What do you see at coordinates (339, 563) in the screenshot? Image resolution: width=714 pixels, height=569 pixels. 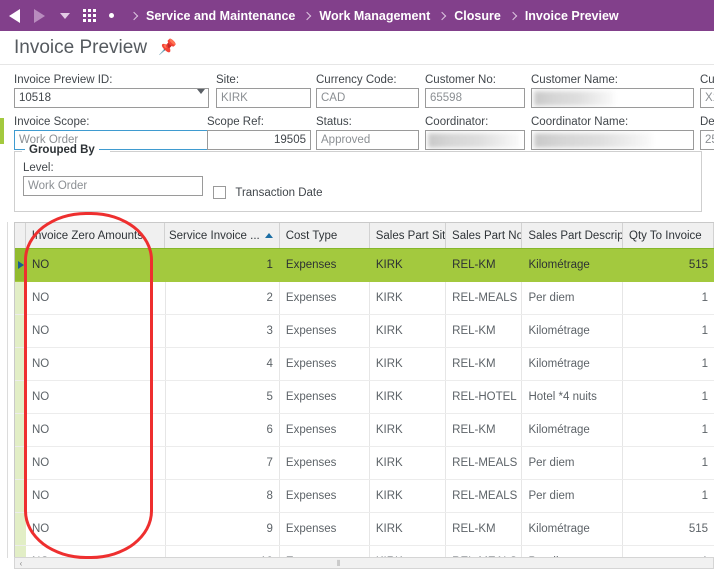 I see `scrollbar-thumb: ⦀` at bounding box center [339, 563].